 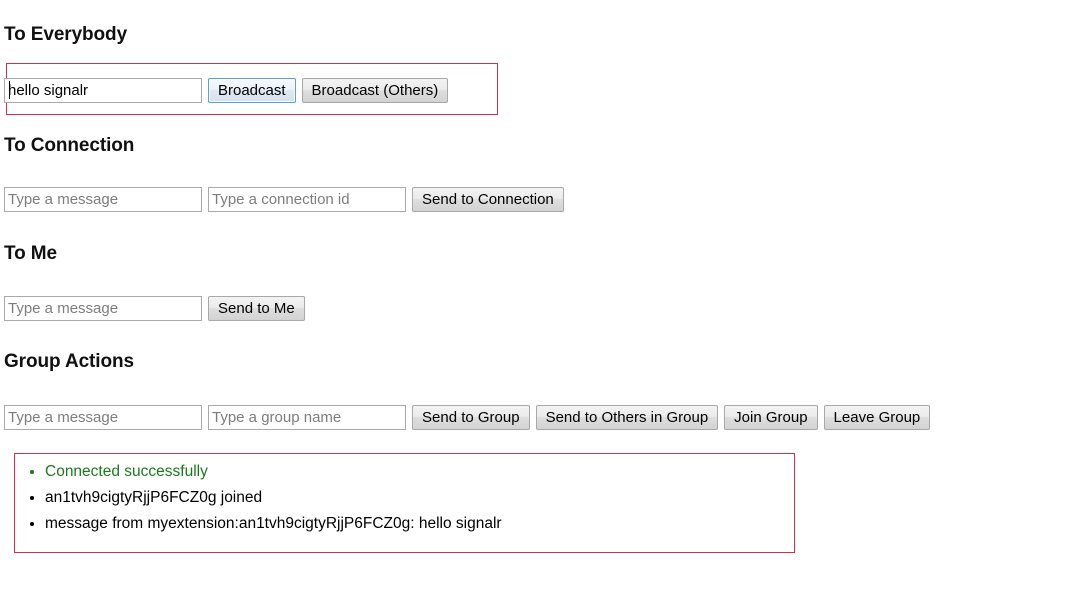 What do you see at coordinates (103, 417) in the screenshot?
I see `group-message-input` at bounding box center [103, 417].